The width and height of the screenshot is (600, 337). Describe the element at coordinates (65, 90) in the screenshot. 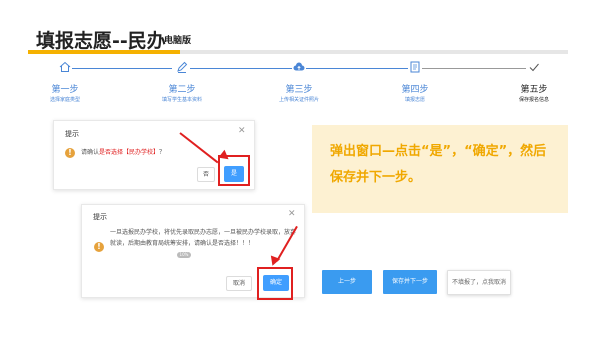

I see `step-1-title: 第一步` at that location.